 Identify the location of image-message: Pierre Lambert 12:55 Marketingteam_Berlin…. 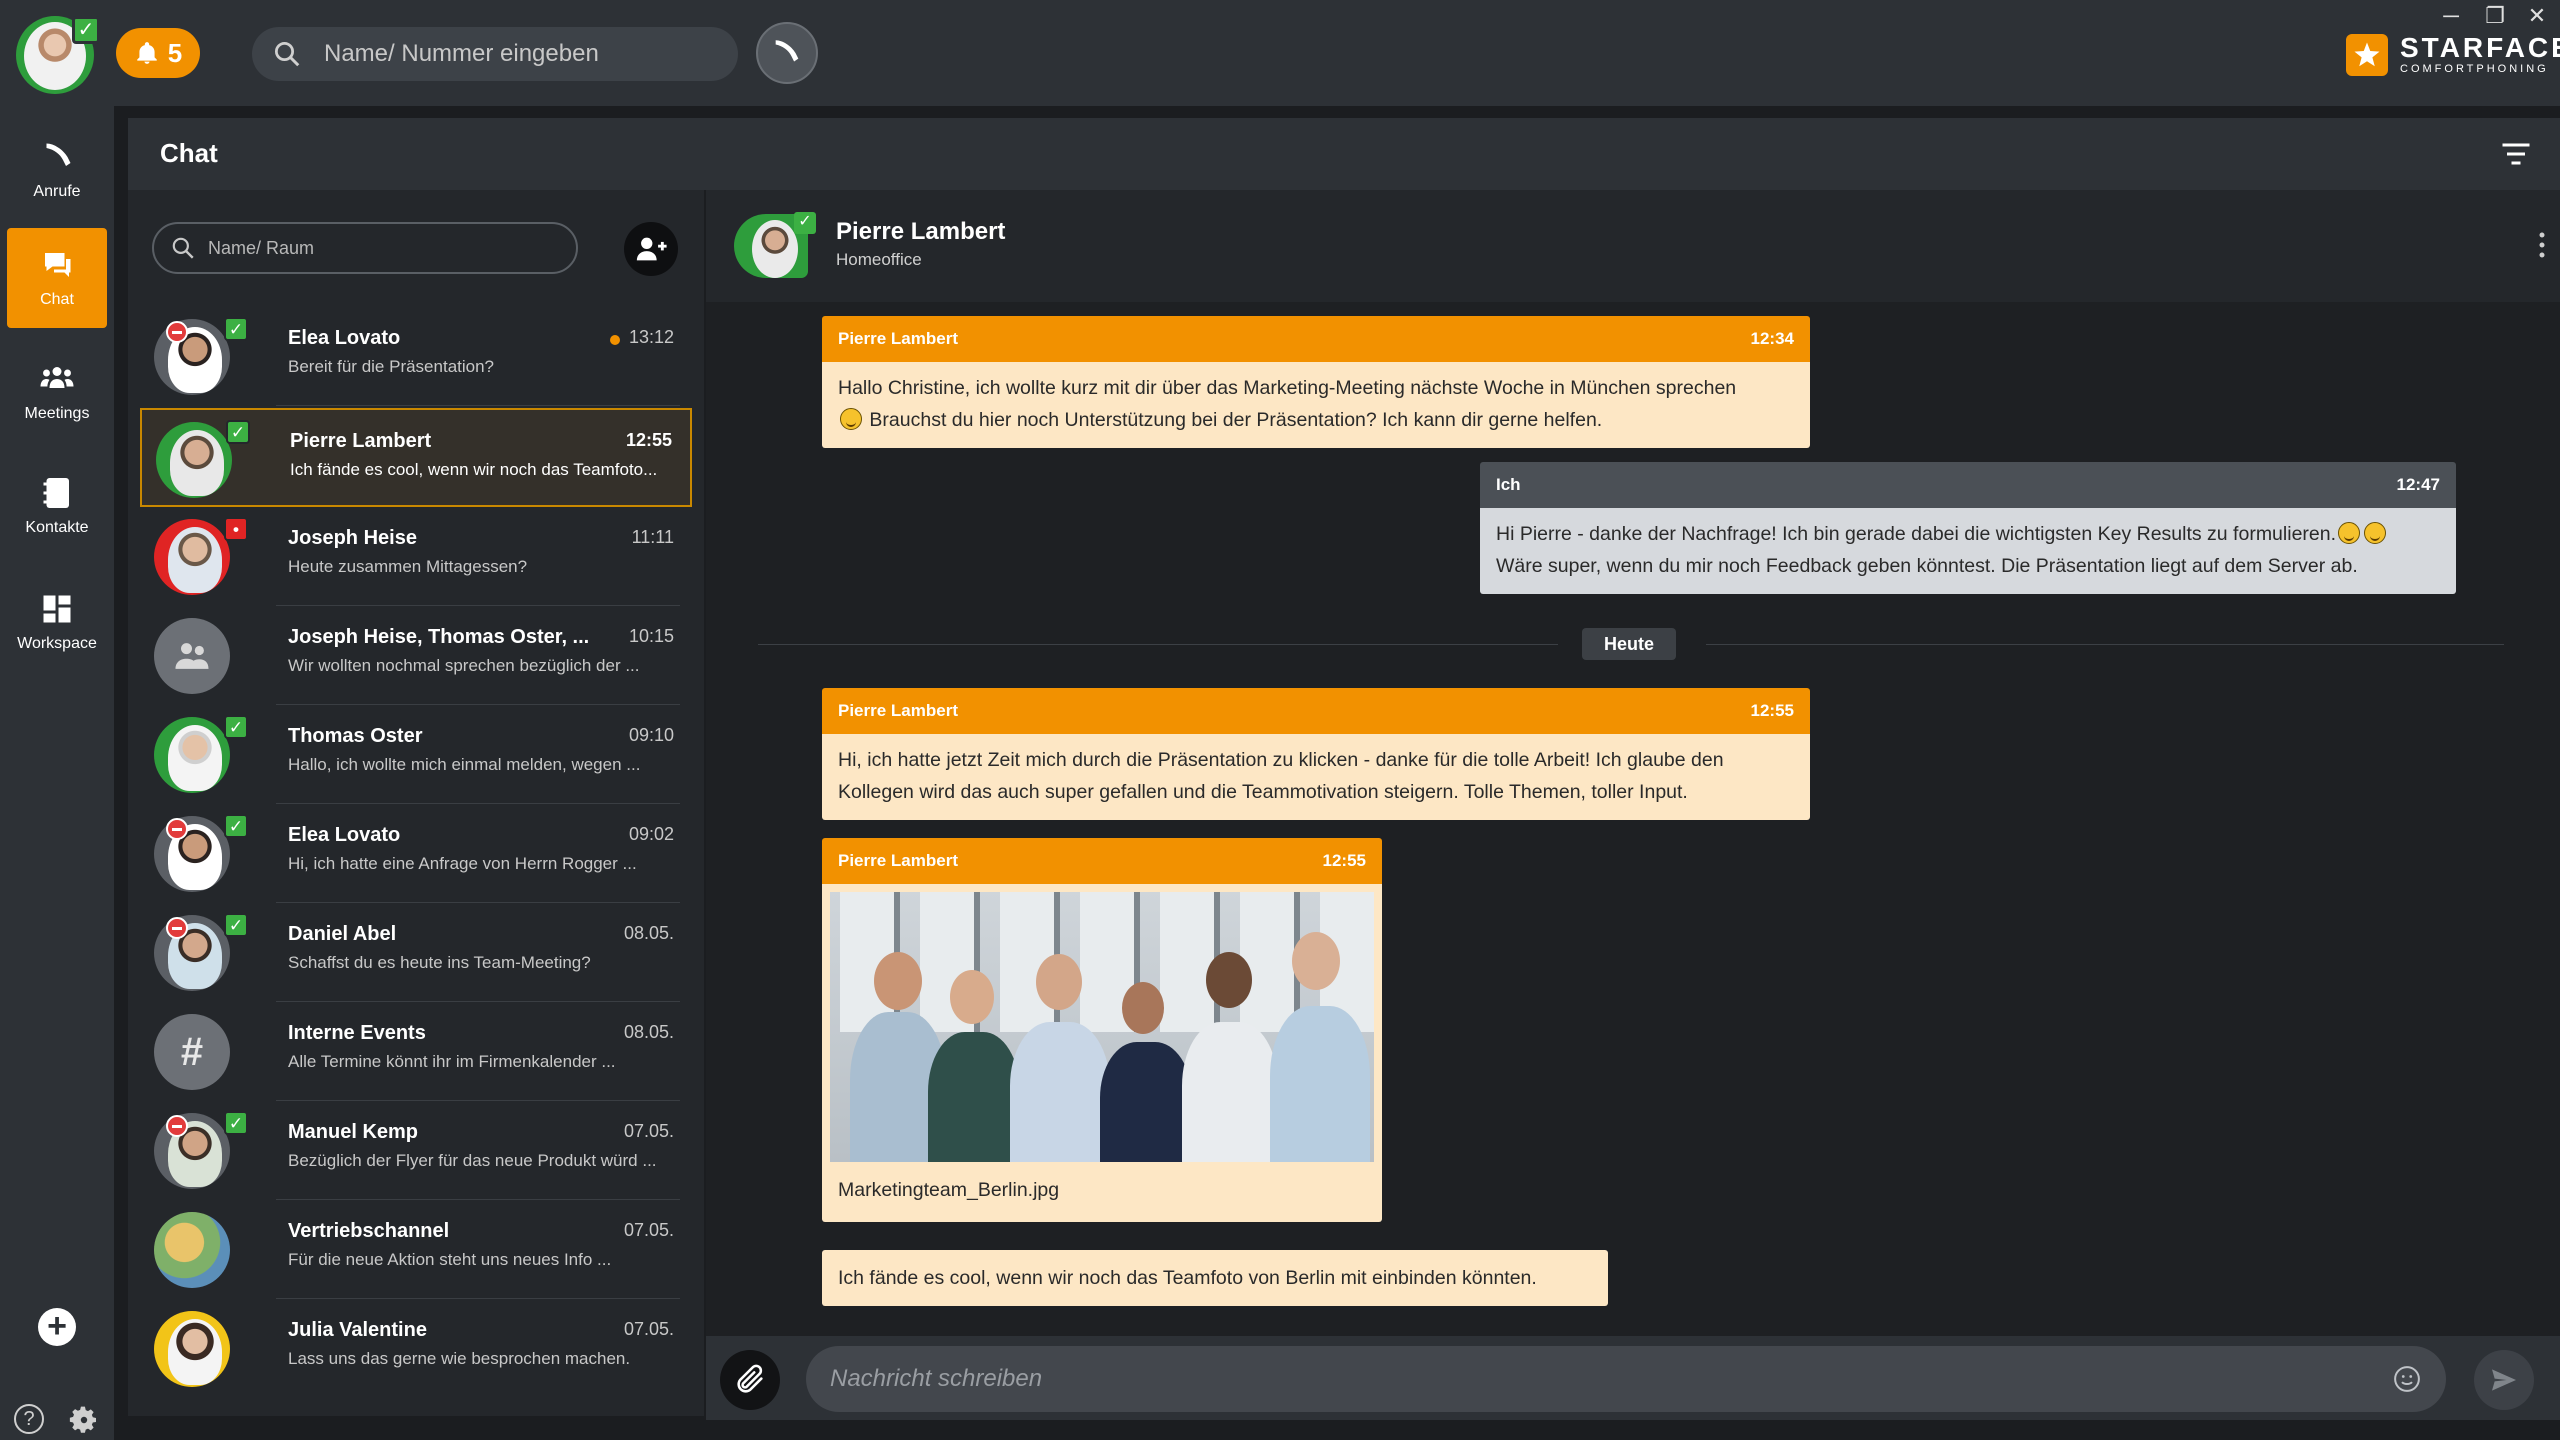
(1102, 1030).